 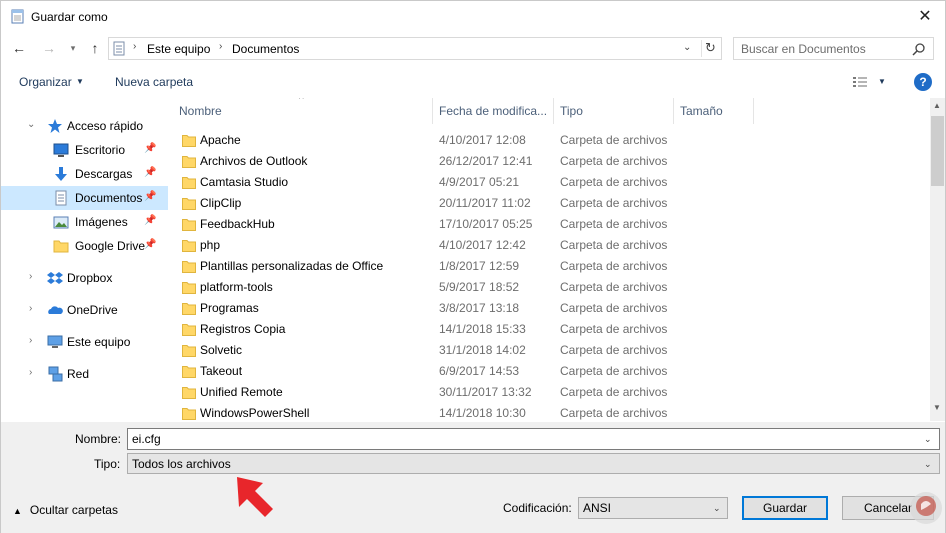 I want to click on scrollbar-thumb, so click(x=937, y=151).